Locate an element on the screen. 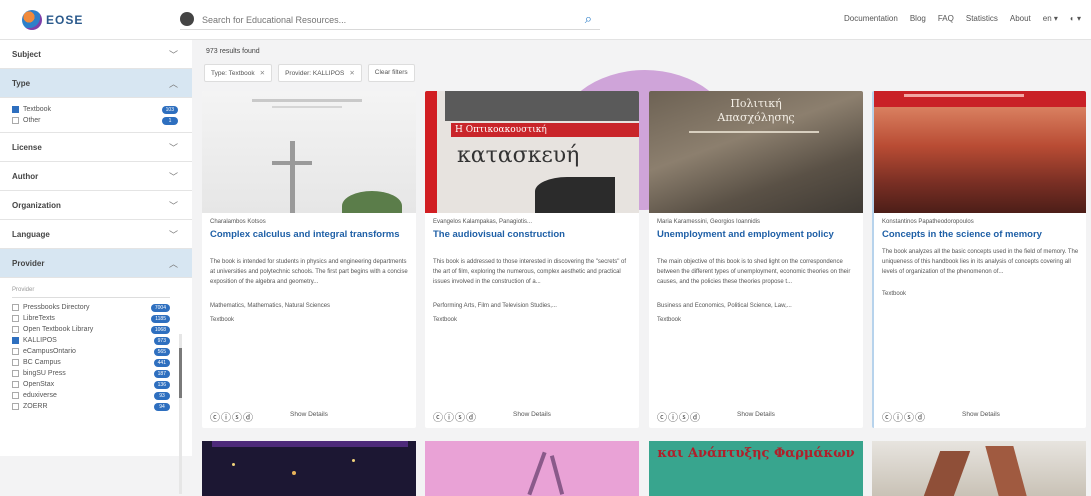 The image size is (1091, 496). card-title: Concepts in the science of memory is located at coordinates (981, 234).